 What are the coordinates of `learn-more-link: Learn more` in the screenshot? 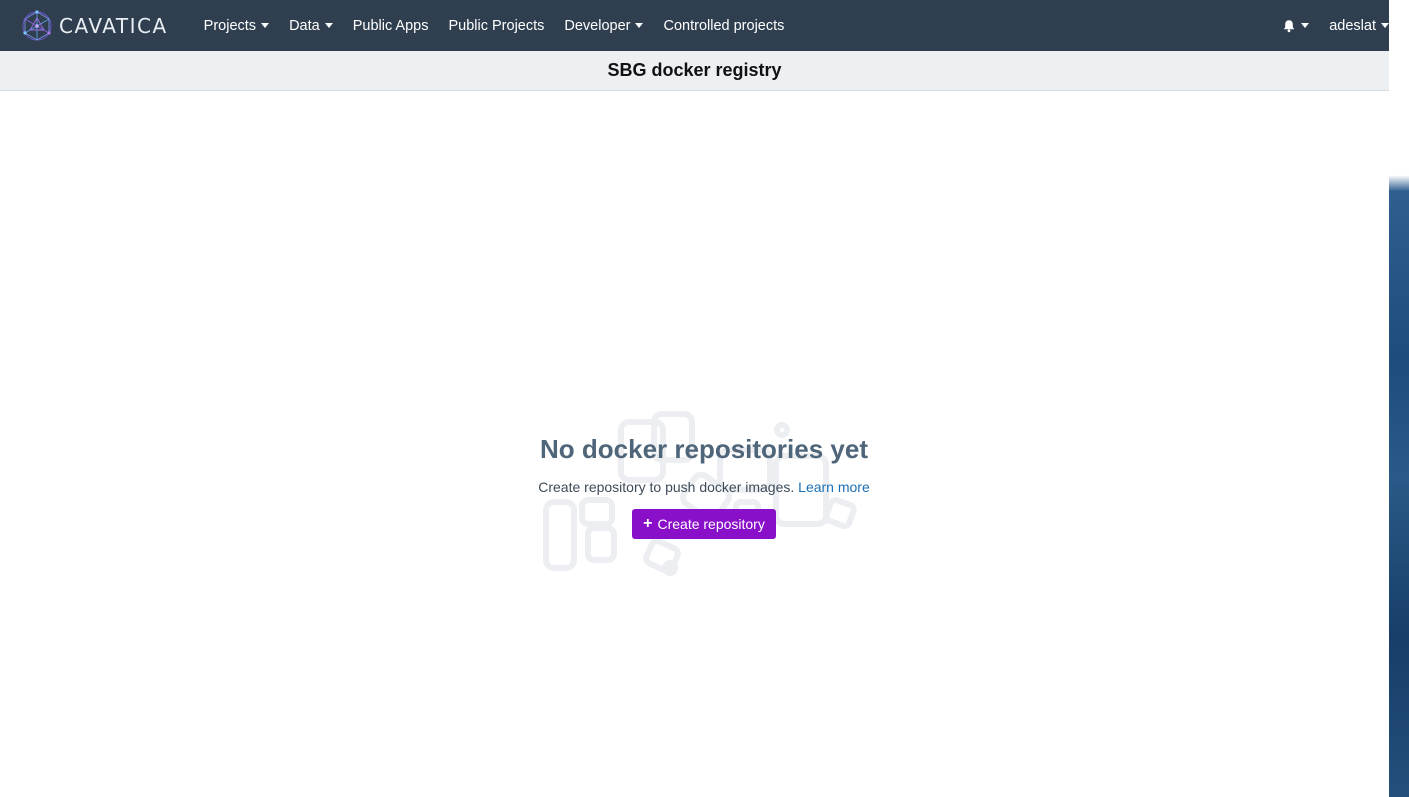 It's located at (834, 487).